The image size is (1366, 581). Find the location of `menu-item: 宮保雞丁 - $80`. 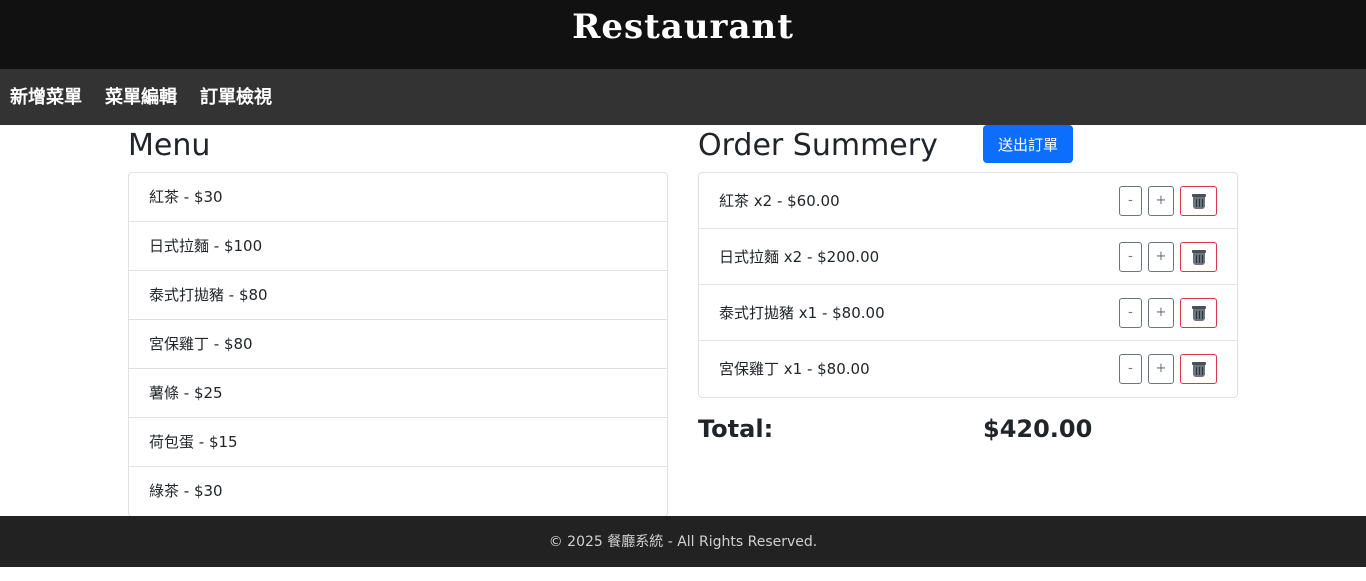

menu-item: 宮保雞丁 - $80 is located at coordinates (398, 344).